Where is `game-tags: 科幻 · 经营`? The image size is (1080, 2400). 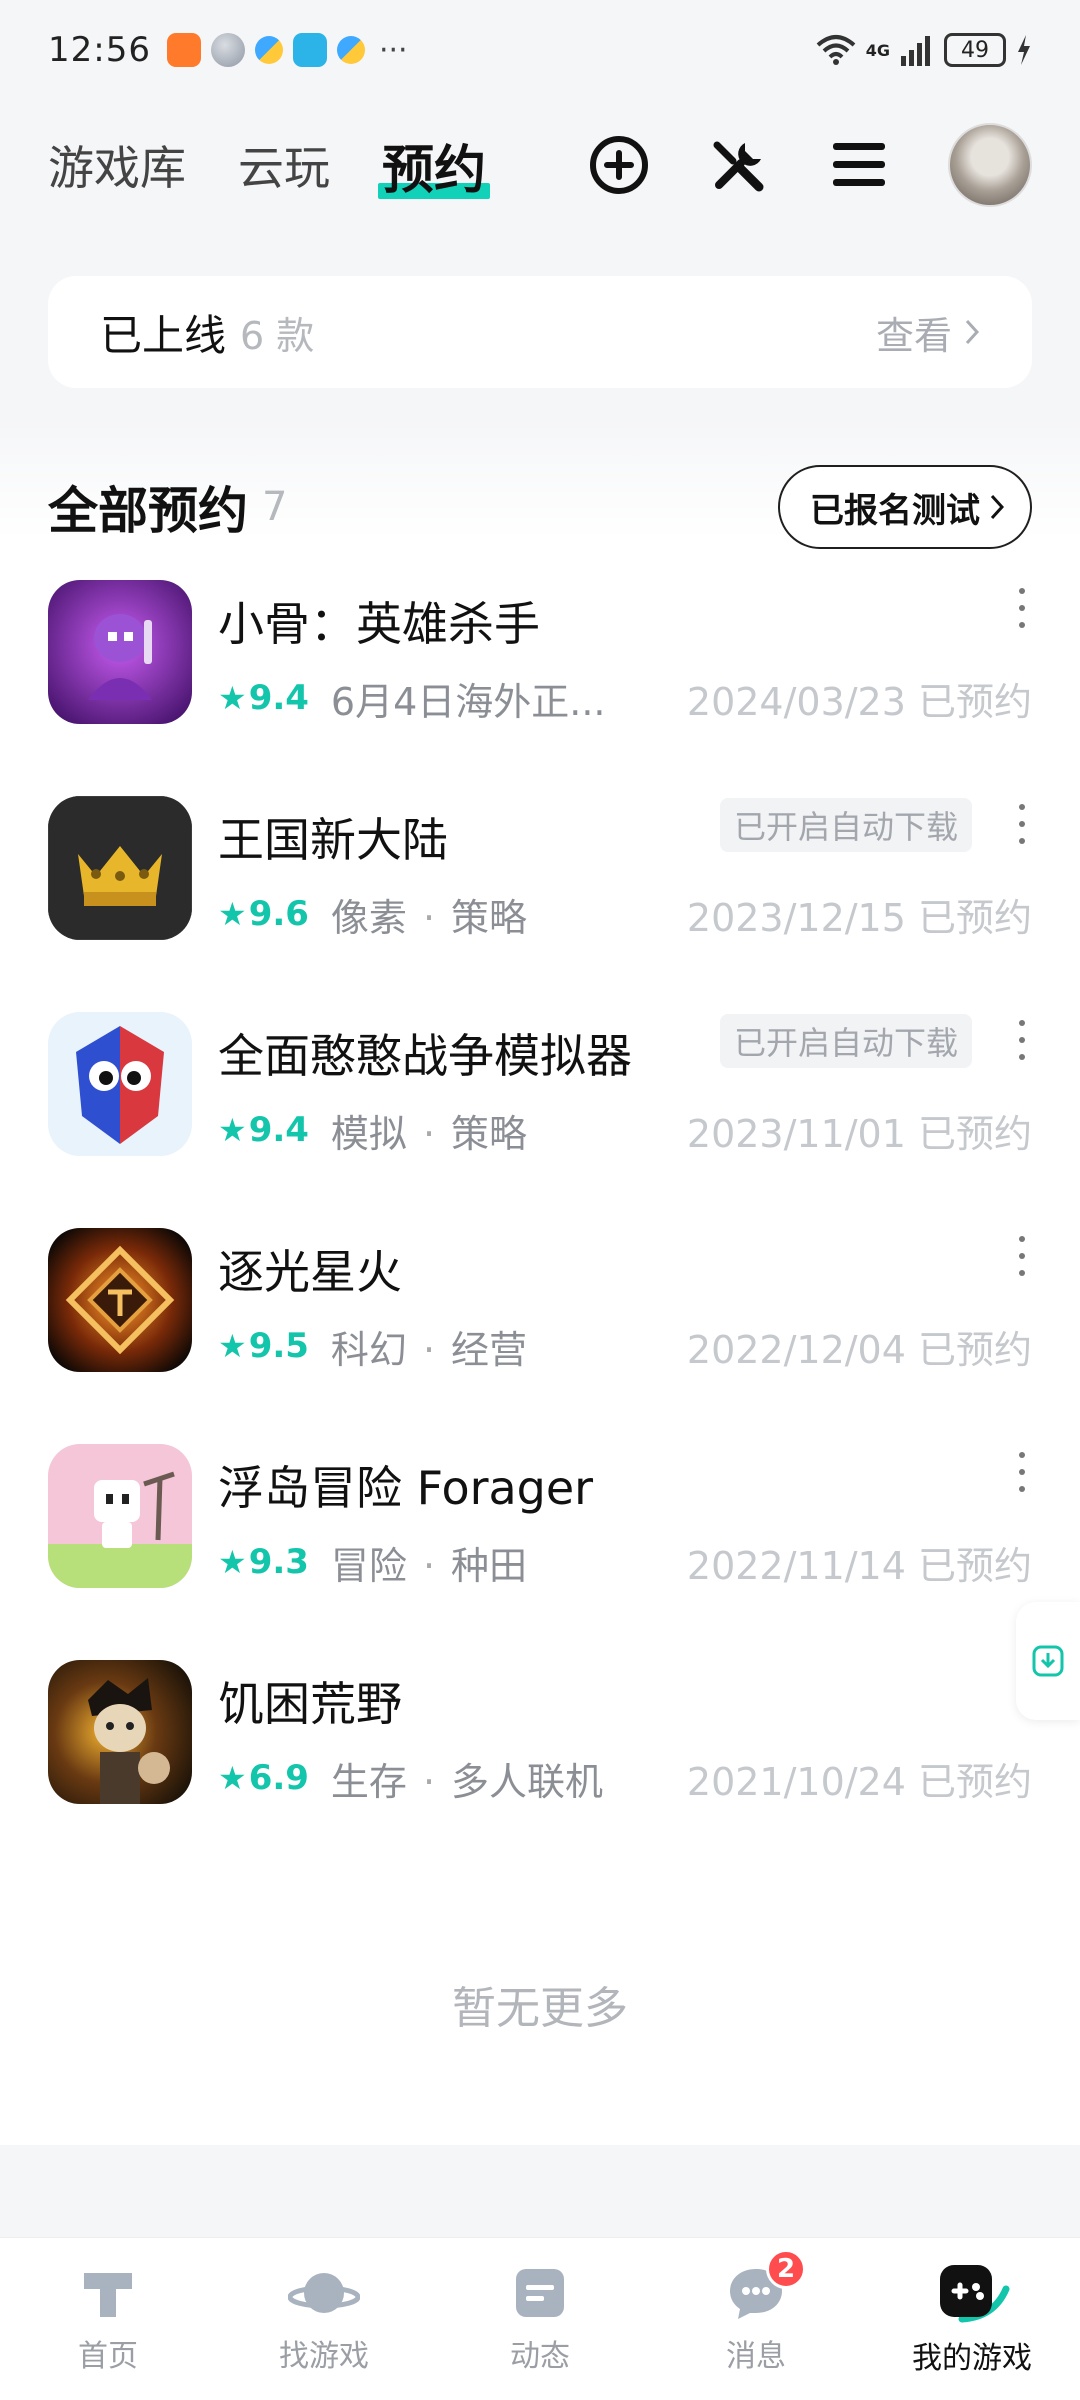
game-tags: 科幻 · 经营 is located at coordinates (429, 1349).